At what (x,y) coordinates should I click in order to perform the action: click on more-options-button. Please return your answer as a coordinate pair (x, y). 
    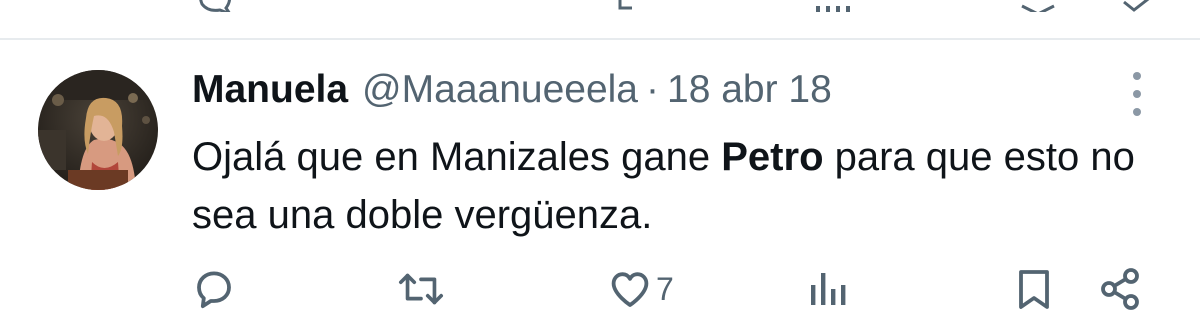
    Looking at the image, I should click on (1137, 94).